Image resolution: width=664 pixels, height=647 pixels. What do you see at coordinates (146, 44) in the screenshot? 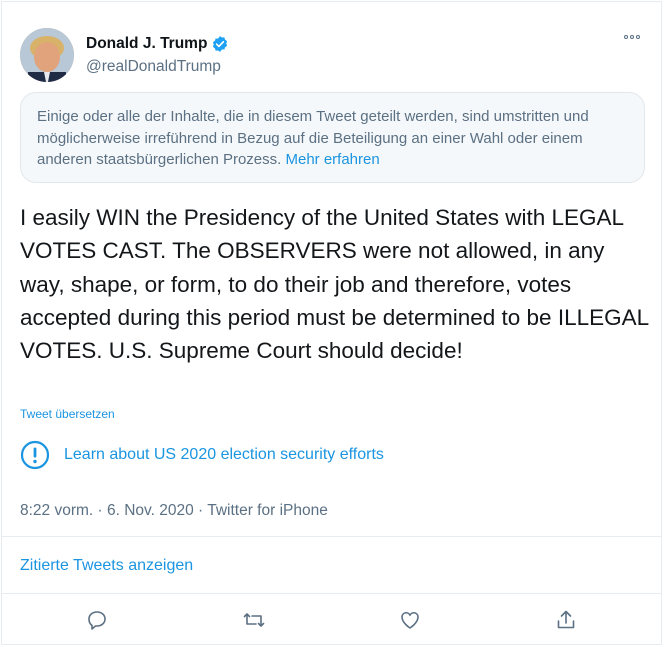
I see `author-name: Donald J. Trump` at bounding box center [146, 44].